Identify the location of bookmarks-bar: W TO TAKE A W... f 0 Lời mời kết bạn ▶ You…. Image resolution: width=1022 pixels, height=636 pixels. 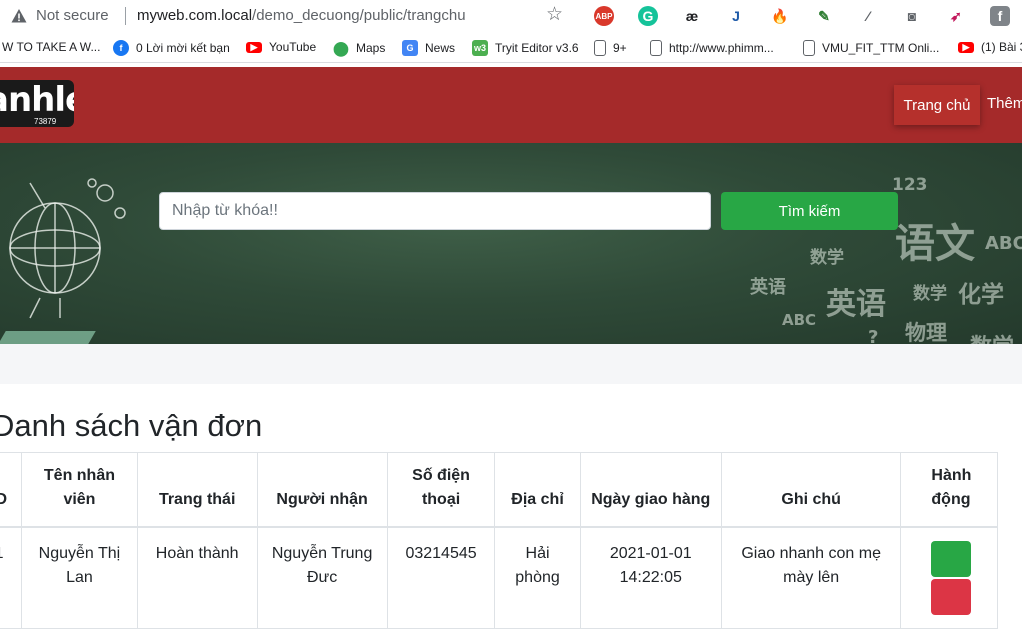
(511, 48).